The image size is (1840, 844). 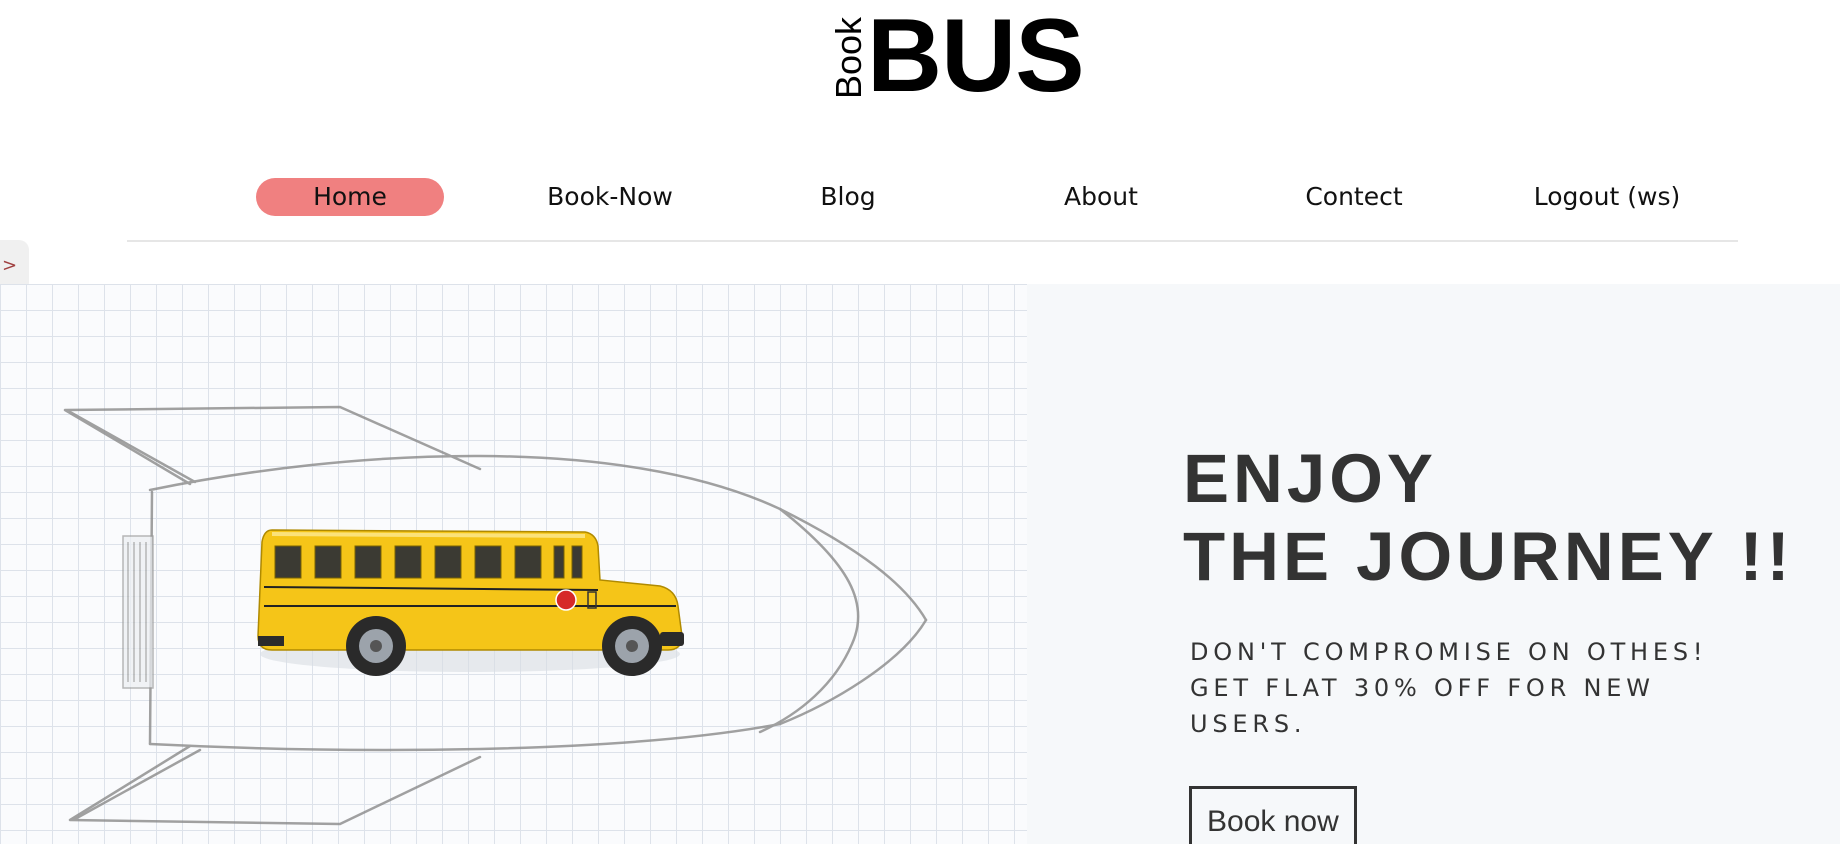 What do you see at coordinates (1607, 197) in the screenshot?
I see `nav-item-logout: Logout (ws)` at bounding box center [1607, 197].